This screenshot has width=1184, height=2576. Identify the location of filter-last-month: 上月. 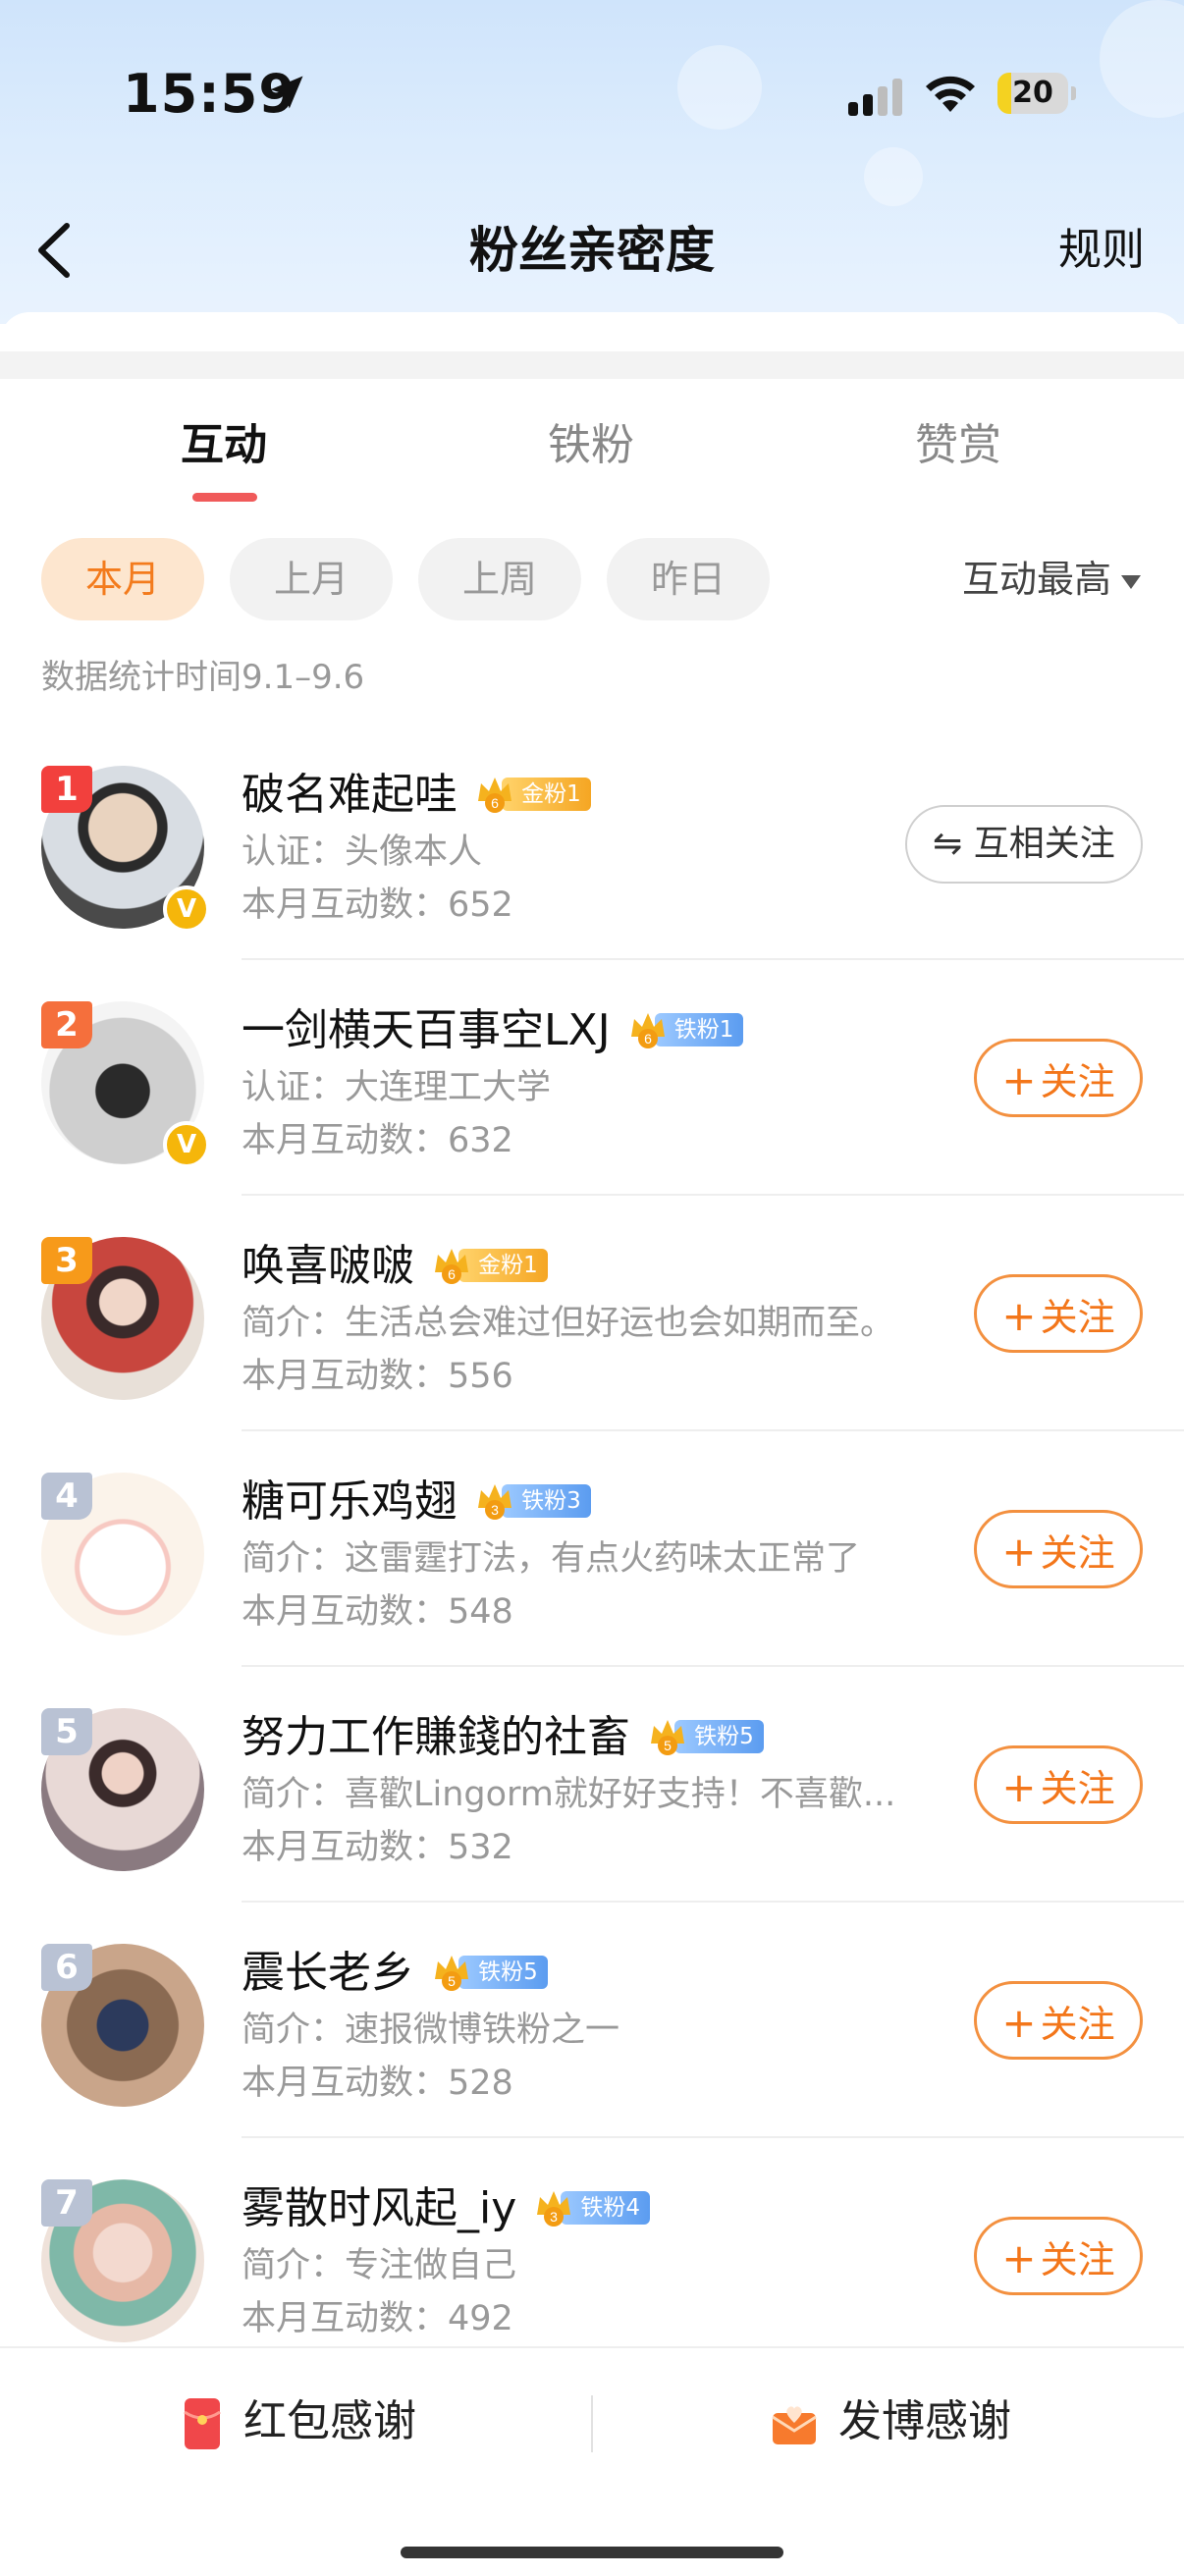
(311, 579).